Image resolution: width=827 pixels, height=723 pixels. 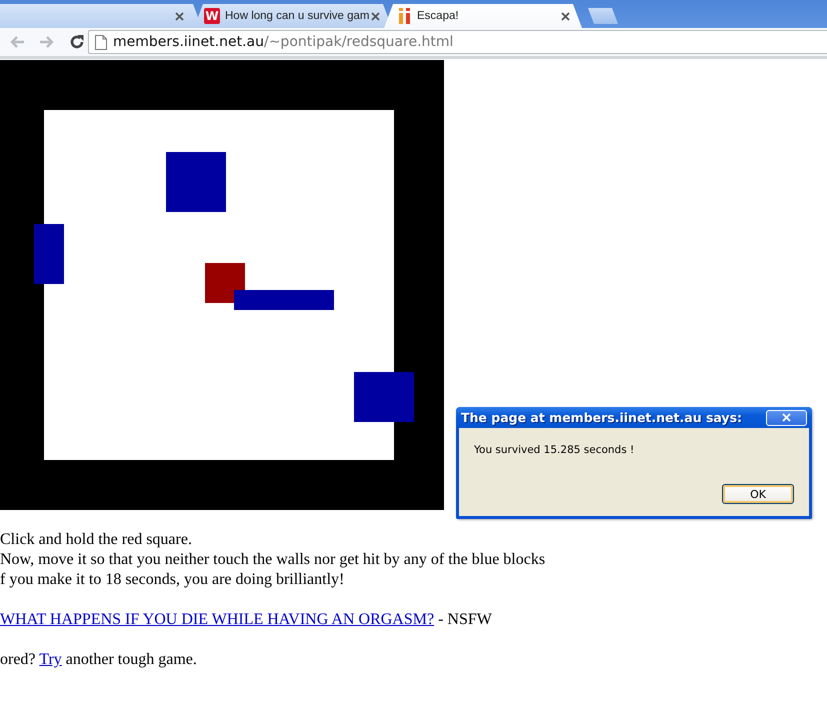 What do you see at coordinates (18, 659) in the screenshot?
I see `bored-text: ored?` at bounding box center [18, 659].